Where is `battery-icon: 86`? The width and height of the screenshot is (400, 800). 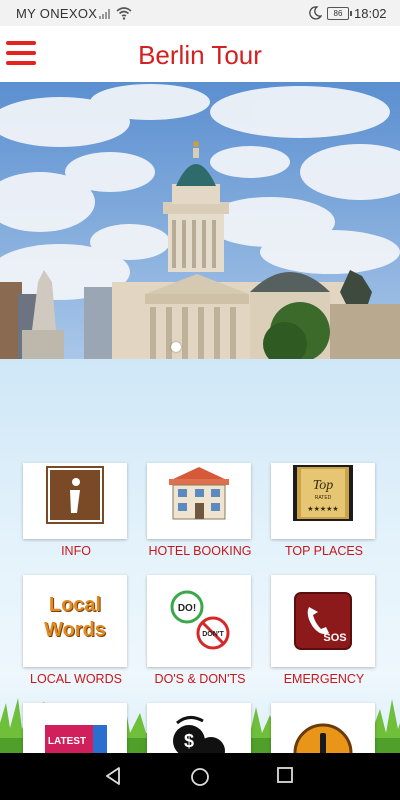
battery-icon: 86 is located at coordinates (339, 13).